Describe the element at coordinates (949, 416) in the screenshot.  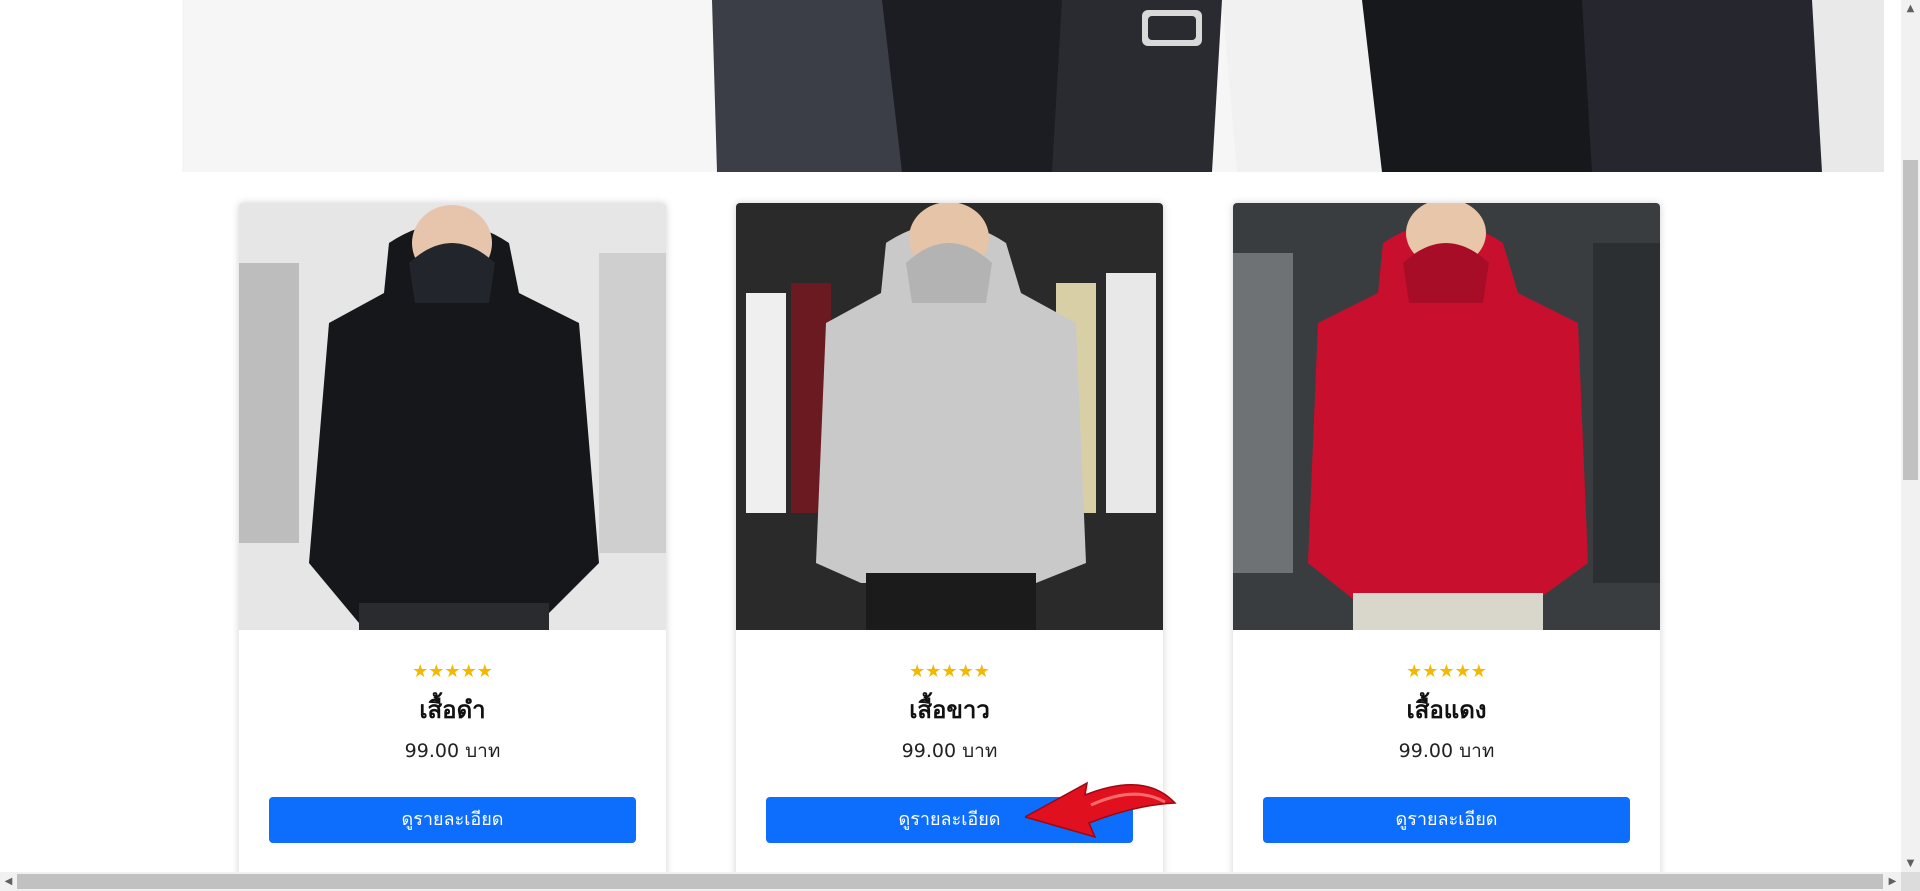
I see `product-image-gray-hoodie` at that location.